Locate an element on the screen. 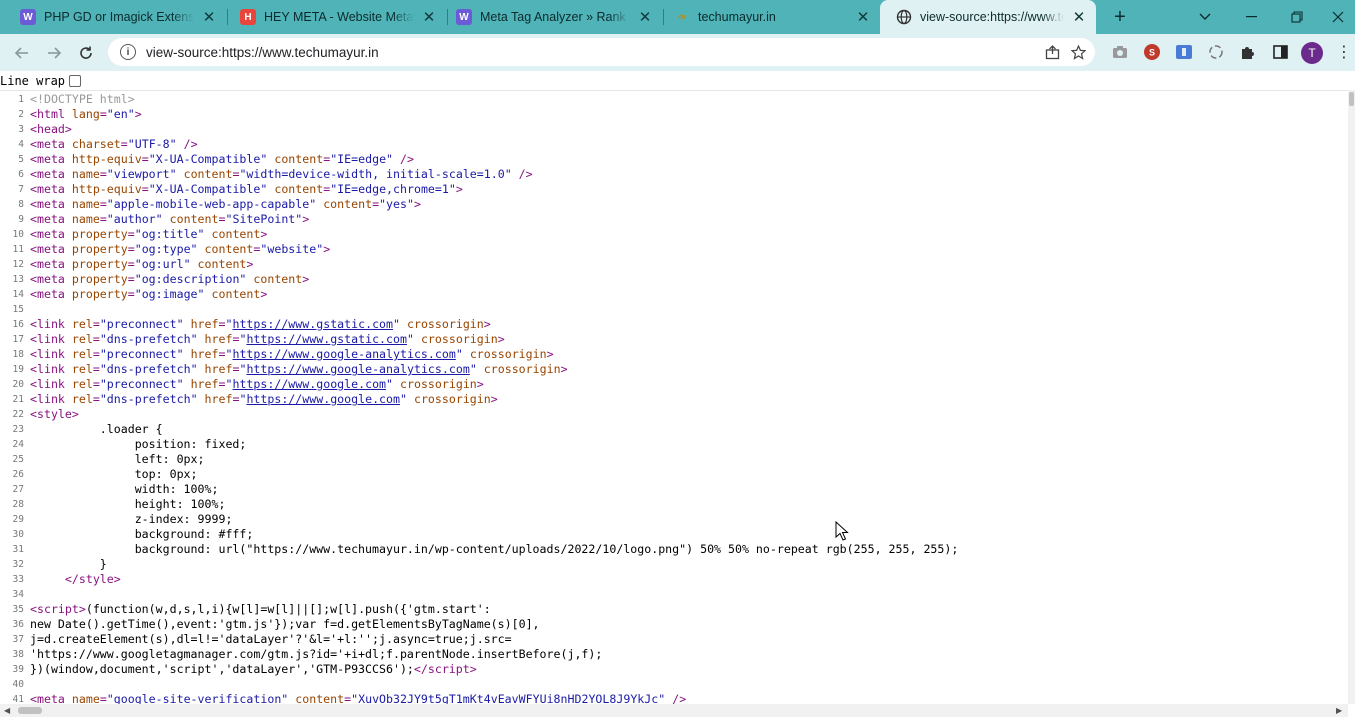  bookmark-star-icon is located at coordinates (1078, 52).